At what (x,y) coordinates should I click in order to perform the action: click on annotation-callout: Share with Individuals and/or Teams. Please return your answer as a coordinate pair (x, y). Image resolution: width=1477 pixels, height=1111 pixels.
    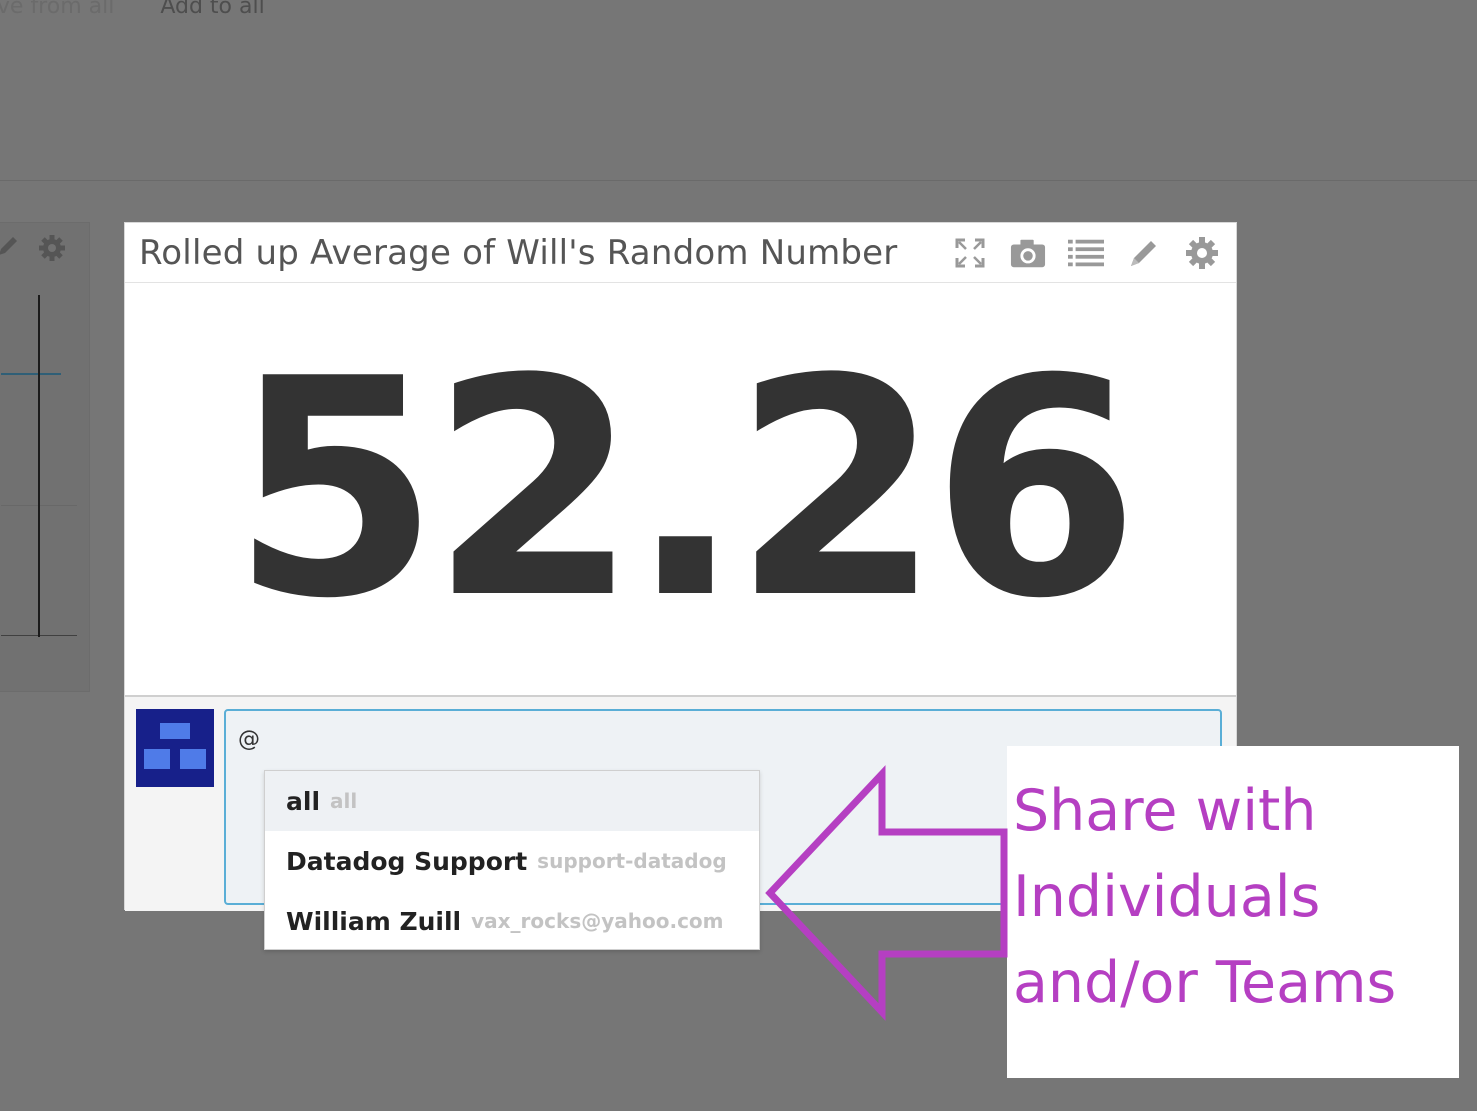
    Looking at the image, I should click on (1233, 912).